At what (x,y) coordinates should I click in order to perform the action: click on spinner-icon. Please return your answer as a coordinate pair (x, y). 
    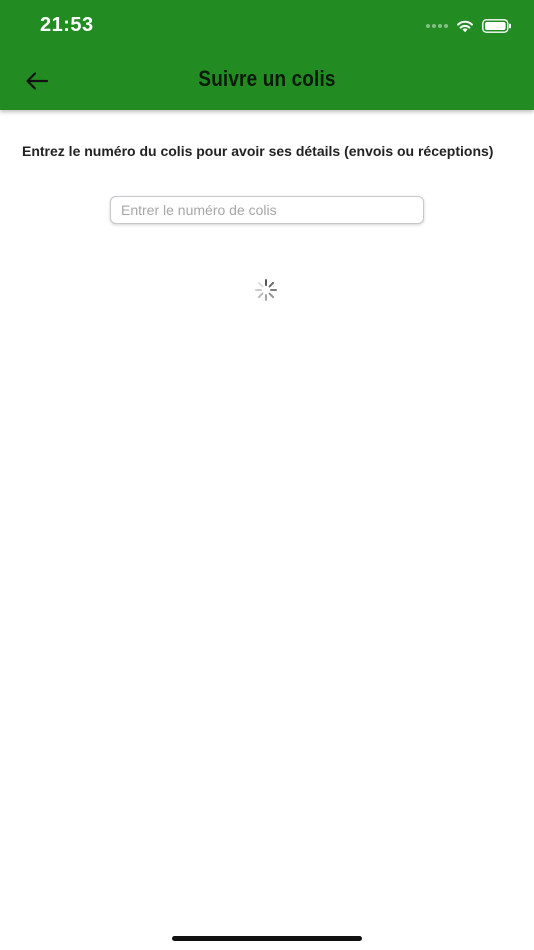
    Looking at the image, I should click on (266, 290).